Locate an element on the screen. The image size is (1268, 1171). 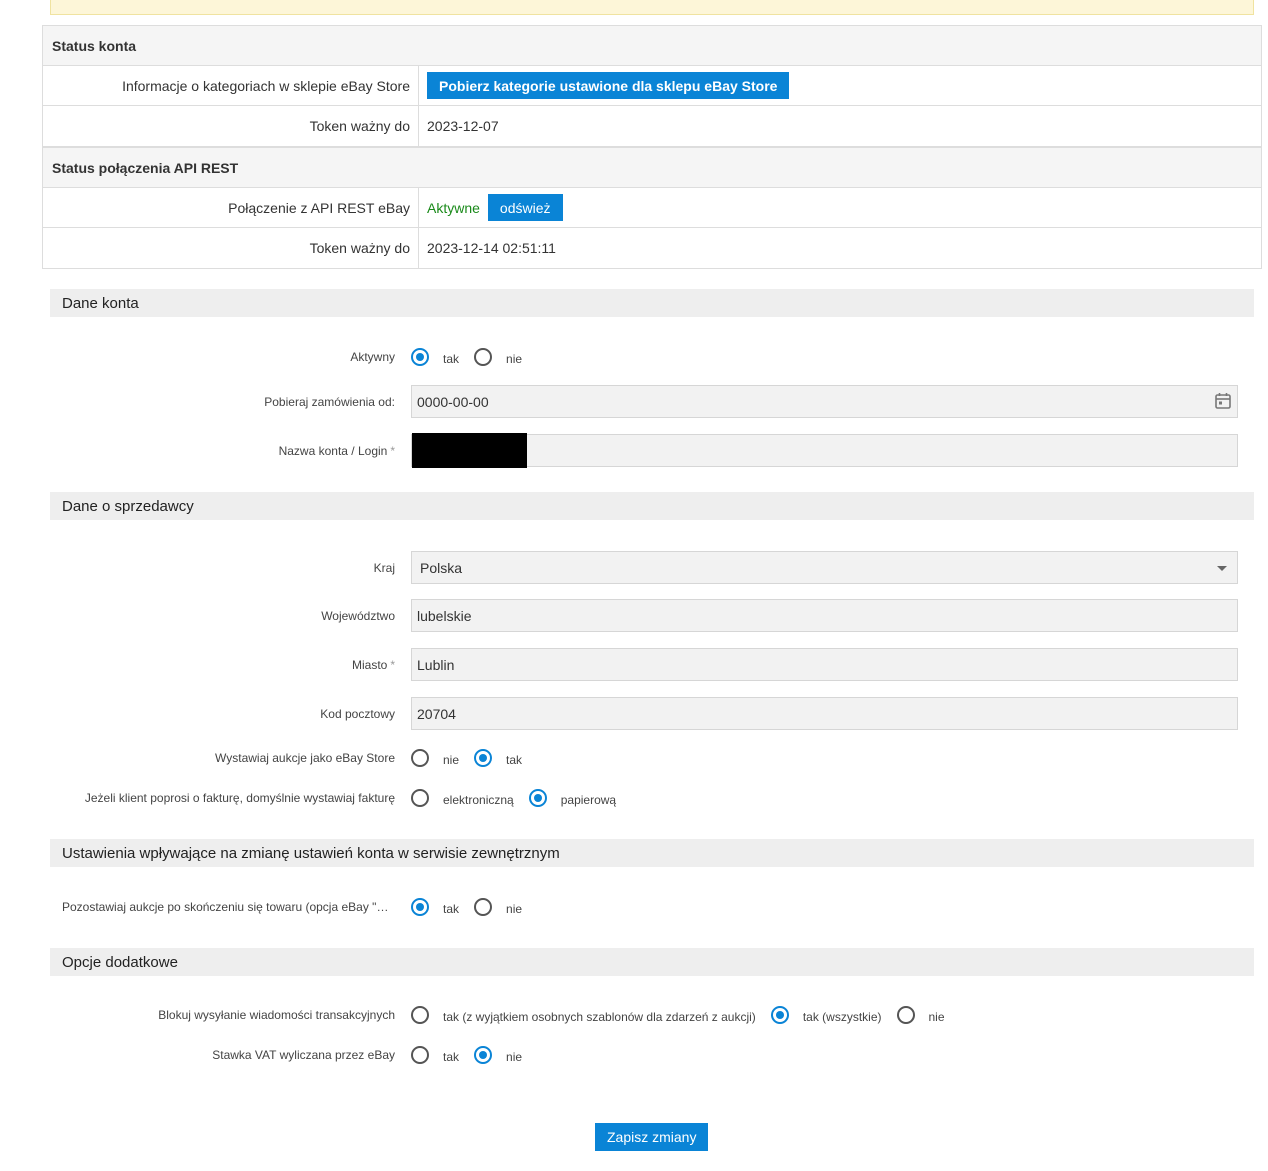
active-option-yes: tak is located at coordinates (435, 357).